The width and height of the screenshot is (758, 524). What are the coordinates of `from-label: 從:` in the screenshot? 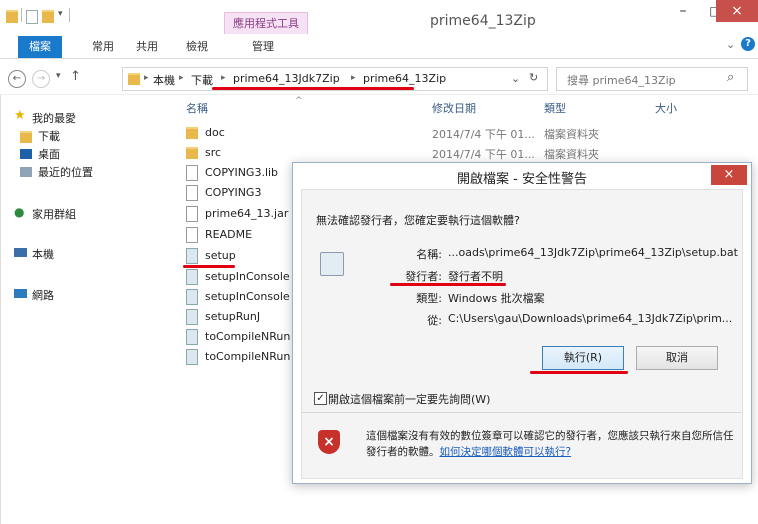 It's located at (434, 320).